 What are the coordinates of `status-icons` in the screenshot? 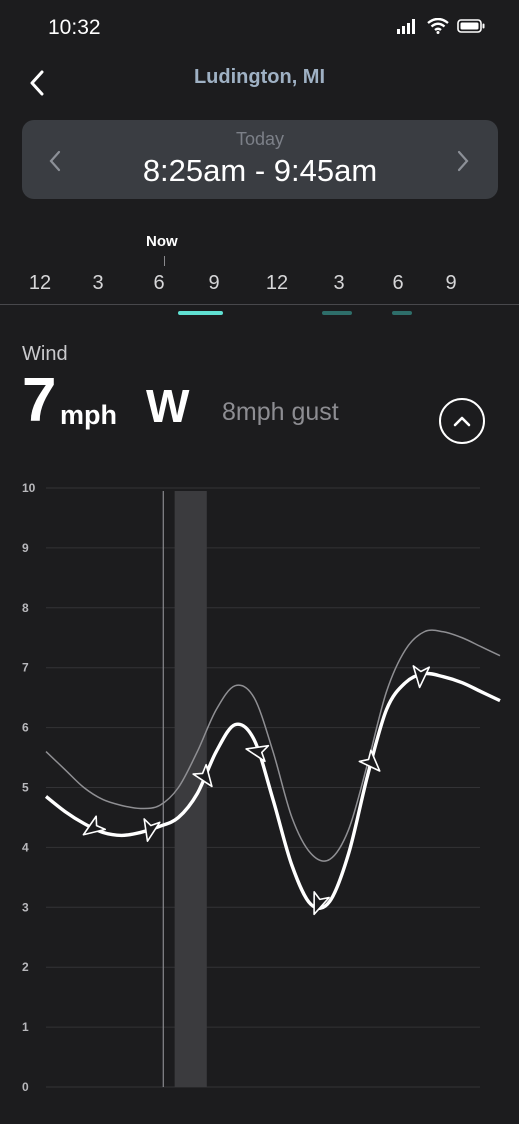 It's located at (441, 28).